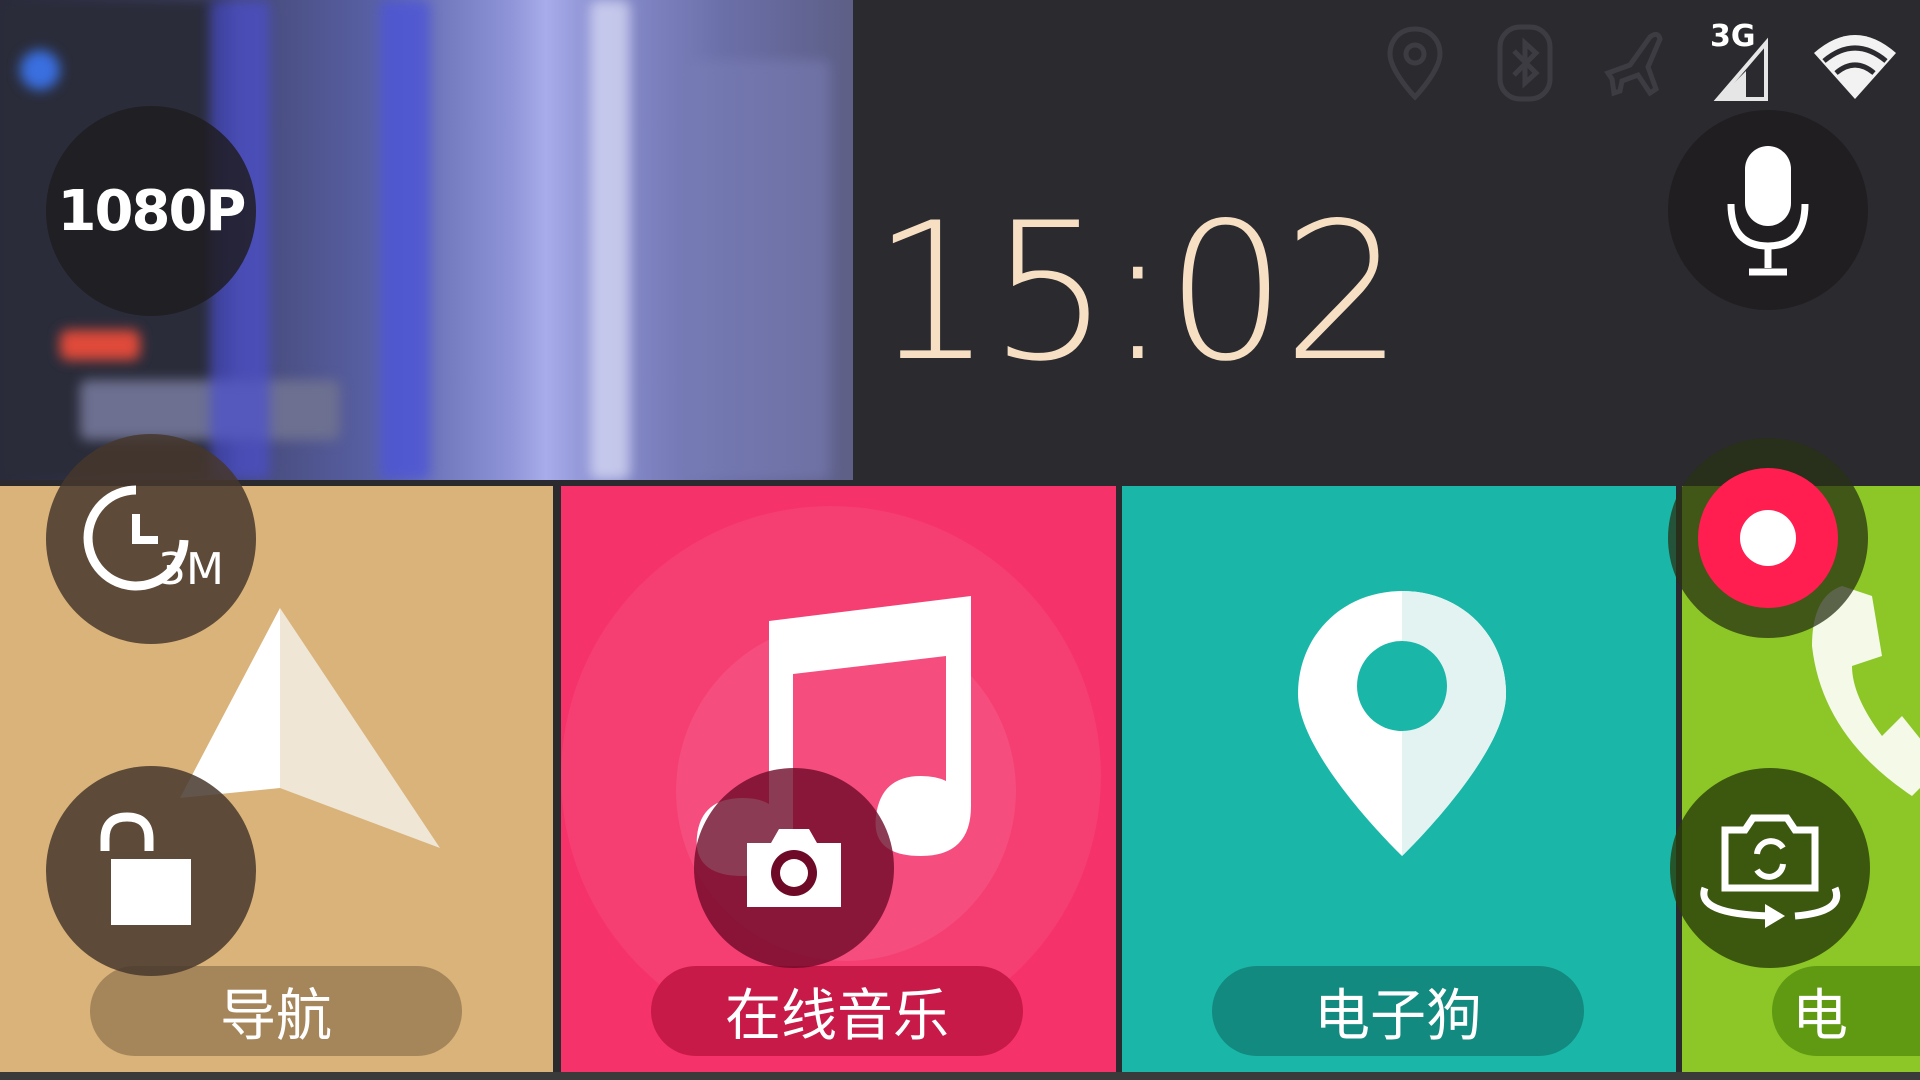 The image size is (1920, 1080). Describe the element at coordinates (1415, 63) in the screenshot. I see `location-icon` at that location.